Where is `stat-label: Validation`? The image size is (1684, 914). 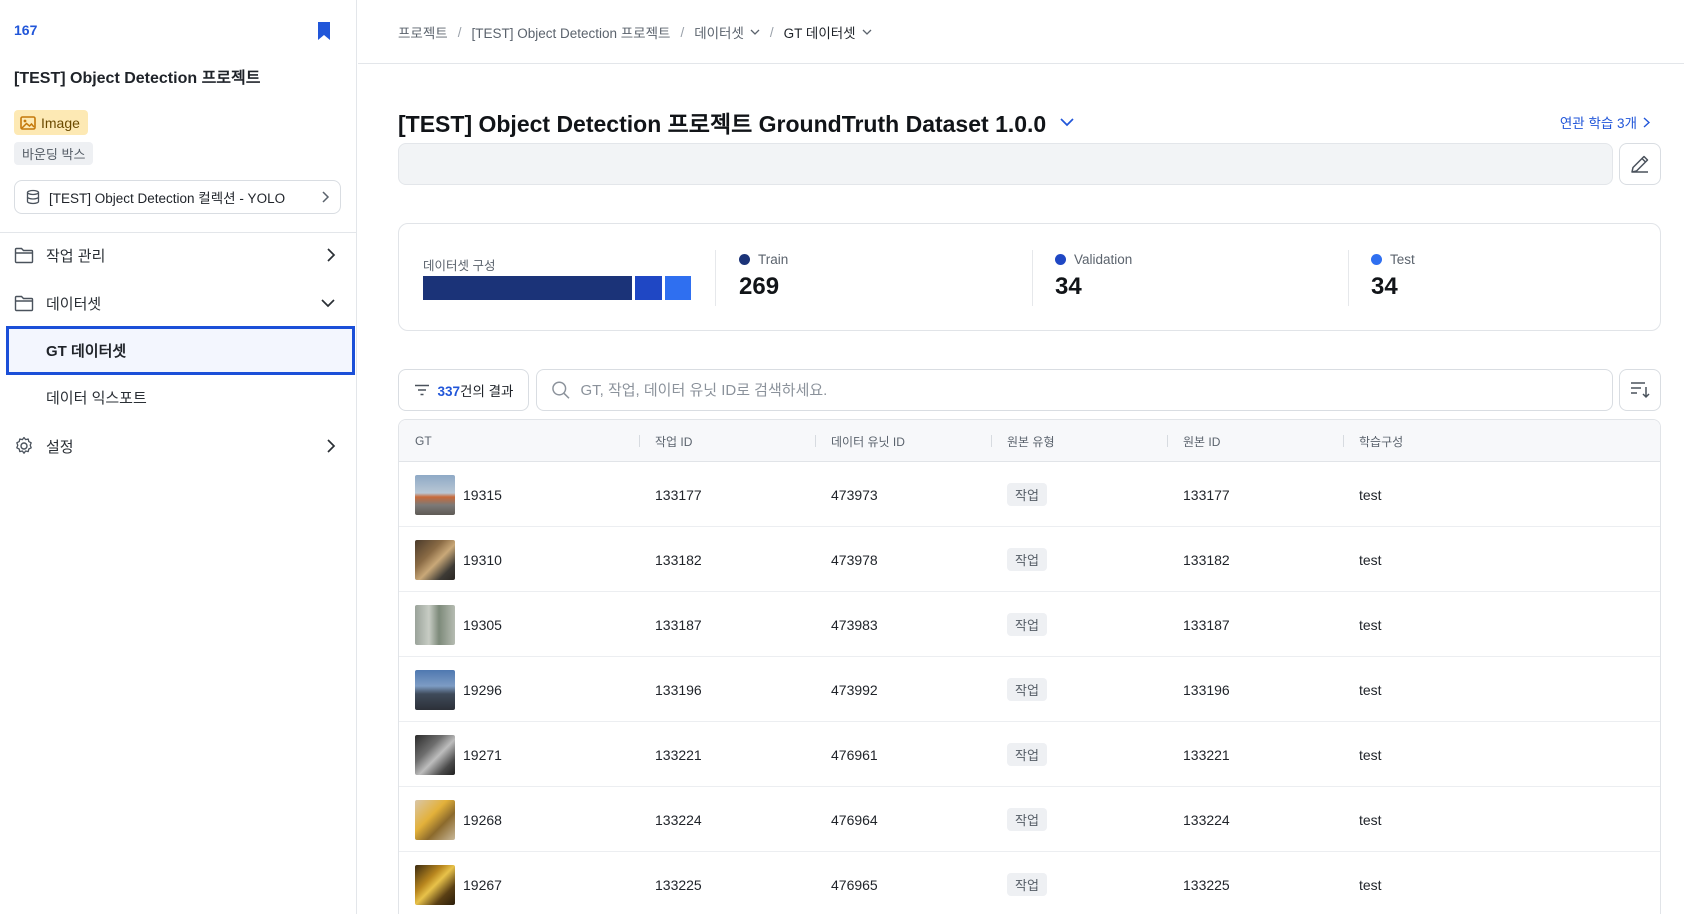
stat-label: Validation is located at coordinates (1103, 259).